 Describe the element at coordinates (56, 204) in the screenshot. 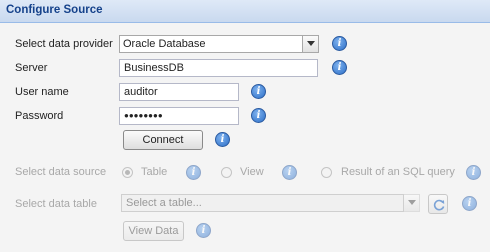

I see `table-label: Select data table` at that location.